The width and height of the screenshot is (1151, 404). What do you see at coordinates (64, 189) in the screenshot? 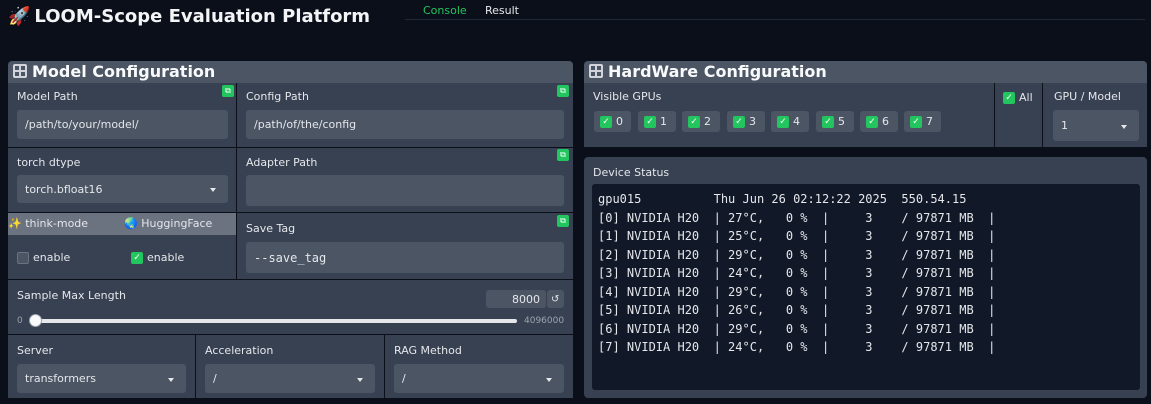
I see `torch-dtype-value: torch.bfloat16` at bounding box center [64, 189].